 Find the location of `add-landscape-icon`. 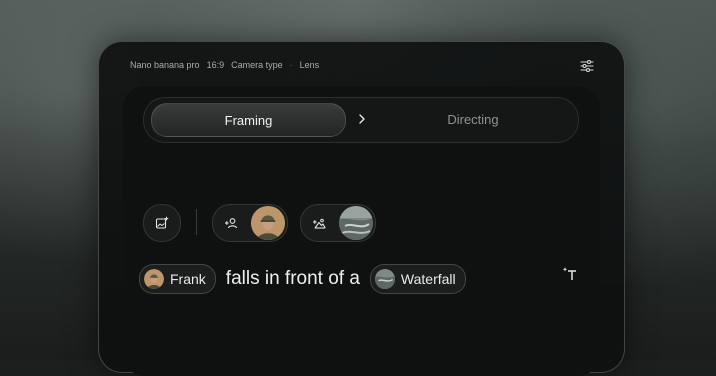

add-landscape-icon is located at coordinates (319, 223).